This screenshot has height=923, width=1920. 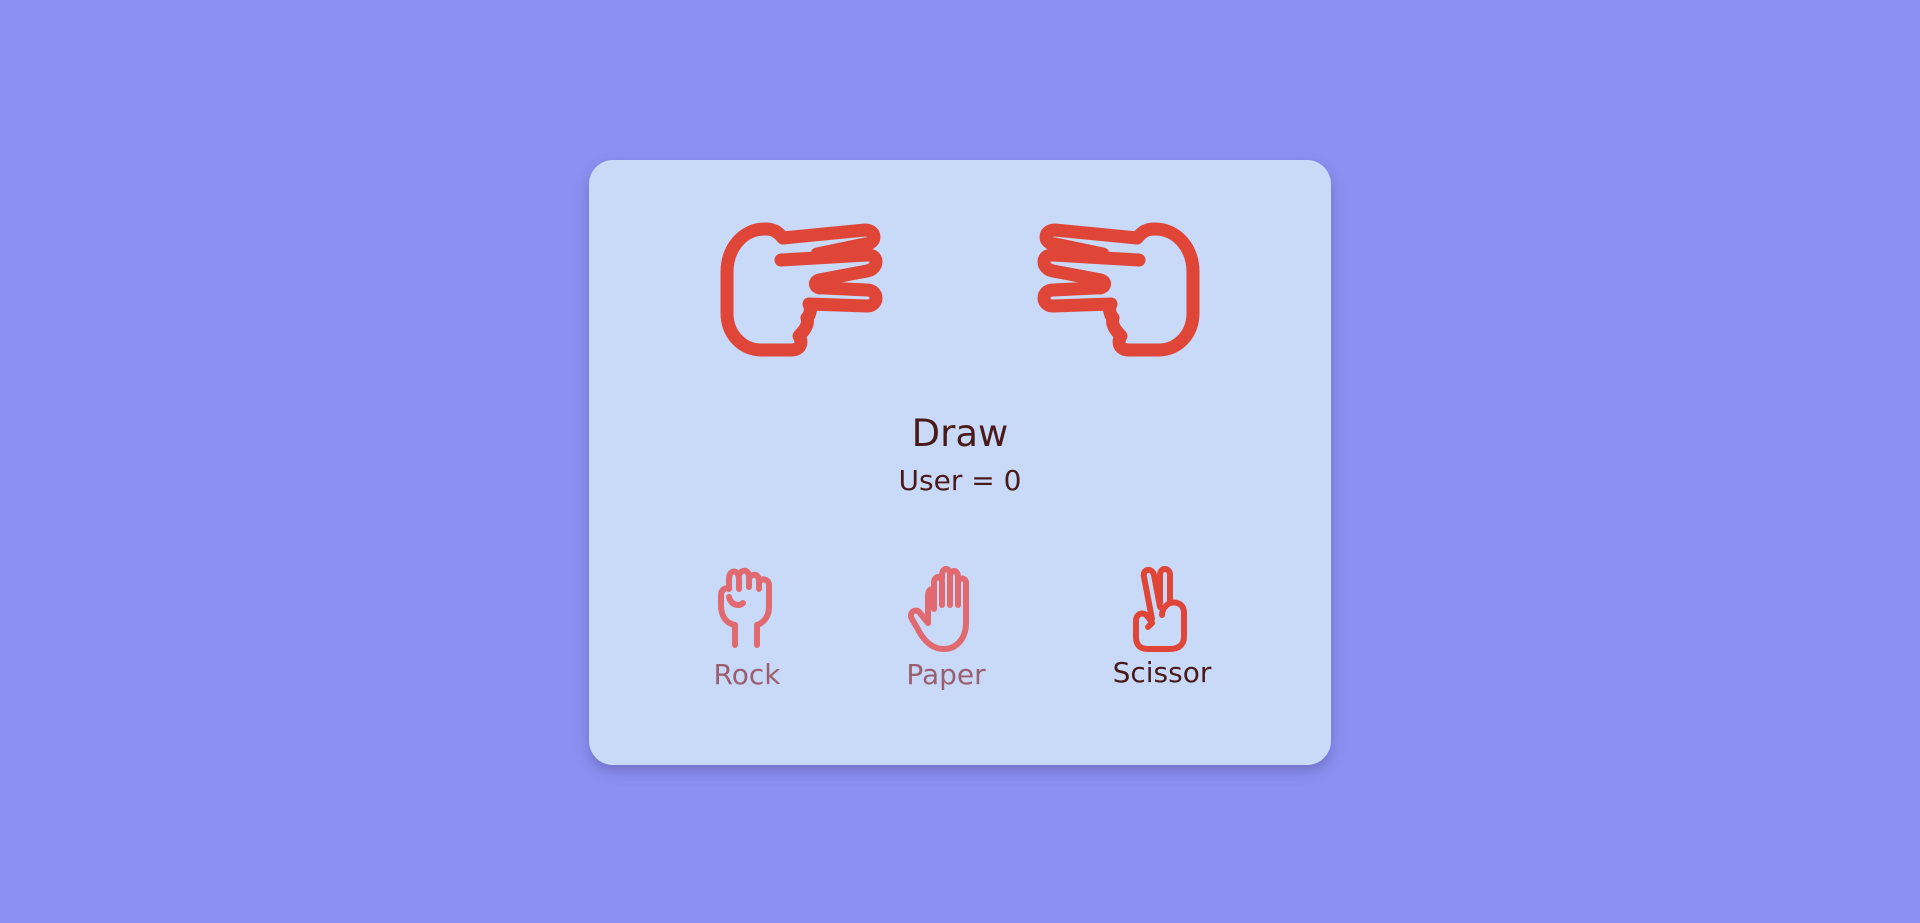 What do you see at coordinates (960, 480) in the screenshot?
I see `score-text: User = 0` at bounding box center [960, 480].